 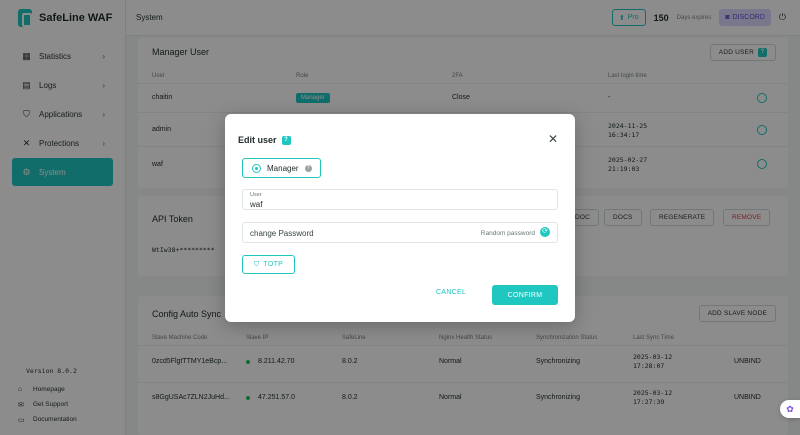 I want to click on close-icon: ✕, so click(x=553, y=139).